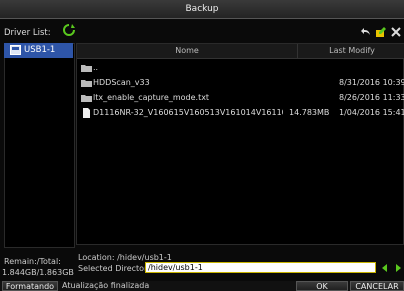 This screenshot has height=291, width=404. I want to click on file-date: 8/26/2016 11:33:2, so click(371, 97).